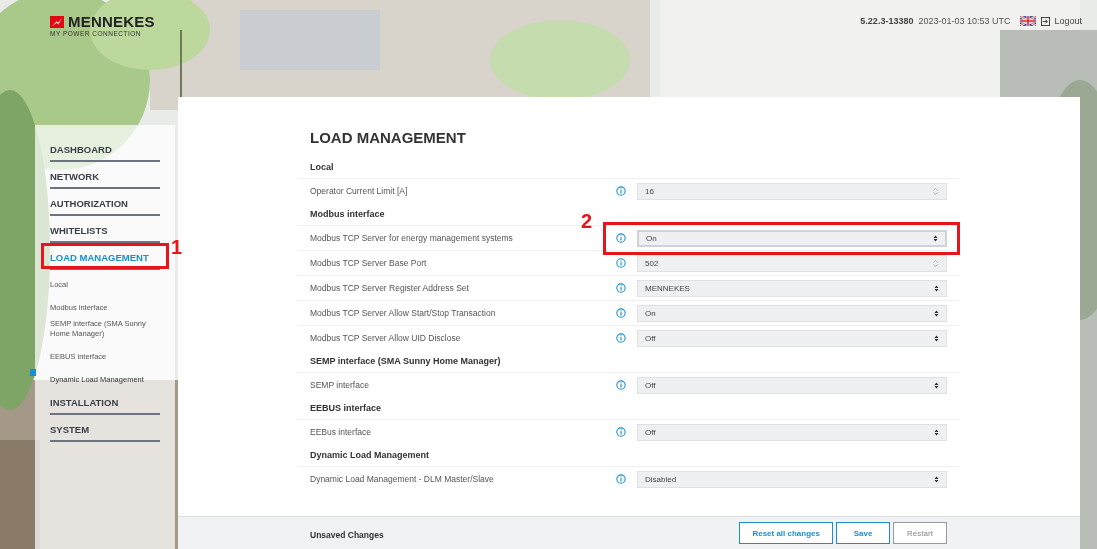  What do you see at coordinates (388, 137) in the screenshot?
I see `page-title: LOAD MANAGEMENT` at bounding box center [388, 137].